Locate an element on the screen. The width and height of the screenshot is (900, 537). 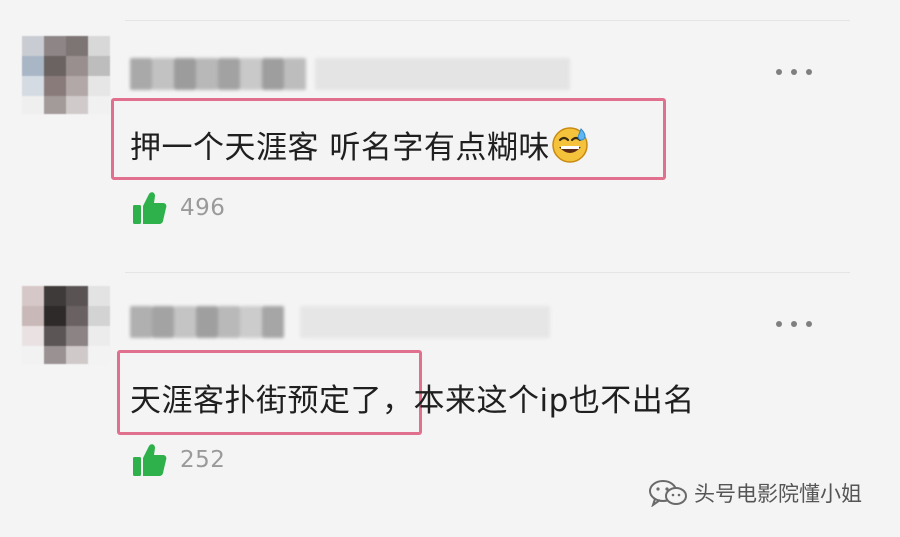
like-button-1: 496 is located at coordinates (178, 208).